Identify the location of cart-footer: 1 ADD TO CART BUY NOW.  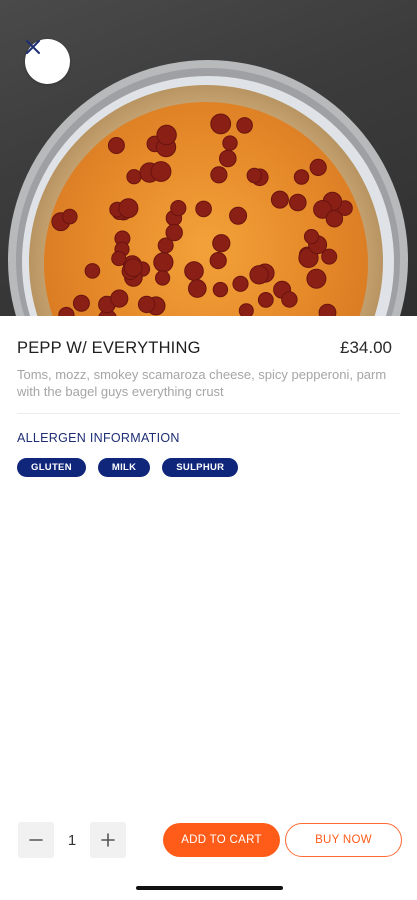
(208, 840).